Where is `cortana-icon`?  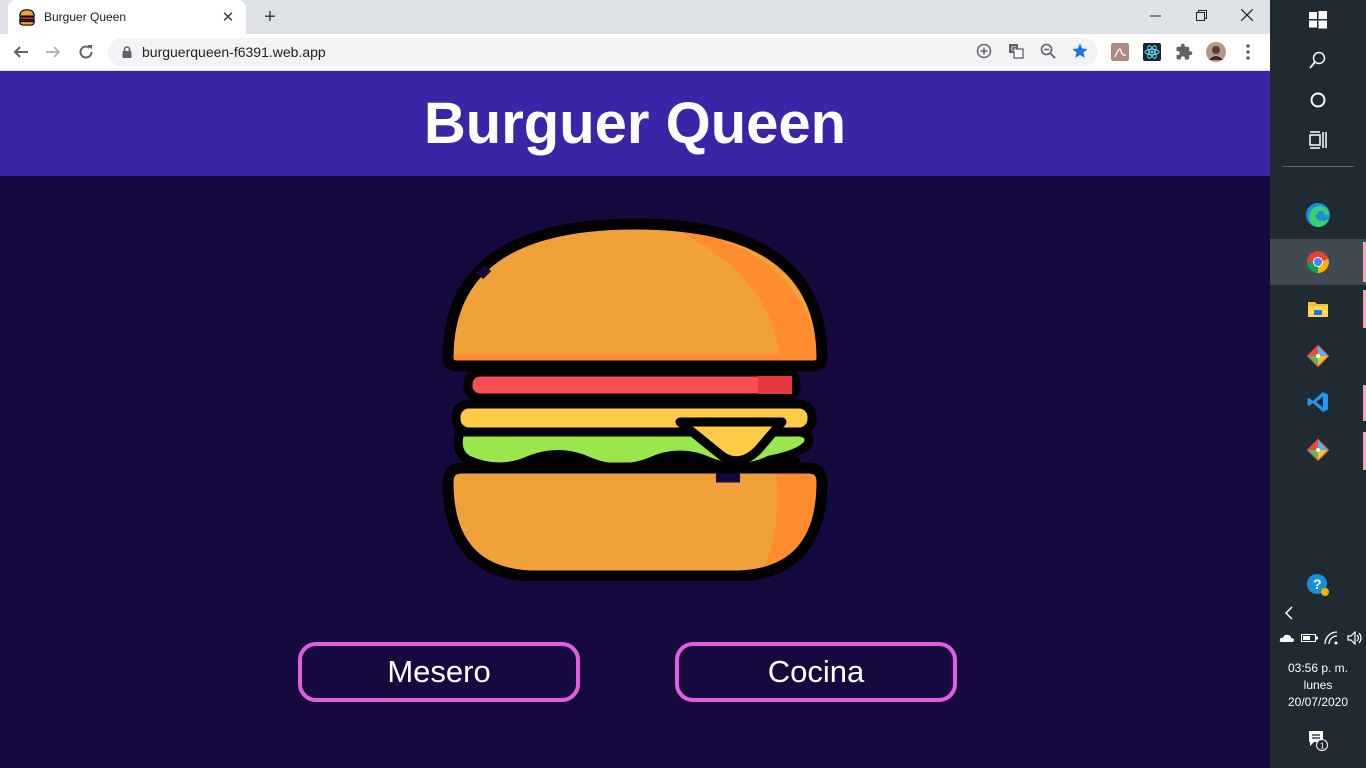 cortana-icon is located at coordinates (1318, 100).